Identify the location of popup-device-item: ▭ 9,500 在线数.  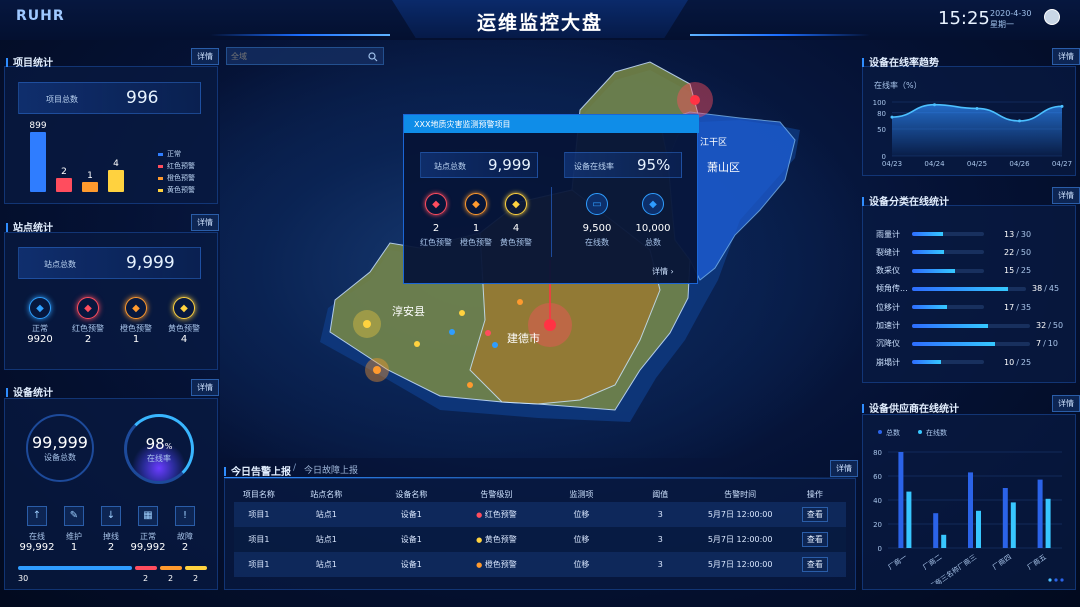
(597, 220).